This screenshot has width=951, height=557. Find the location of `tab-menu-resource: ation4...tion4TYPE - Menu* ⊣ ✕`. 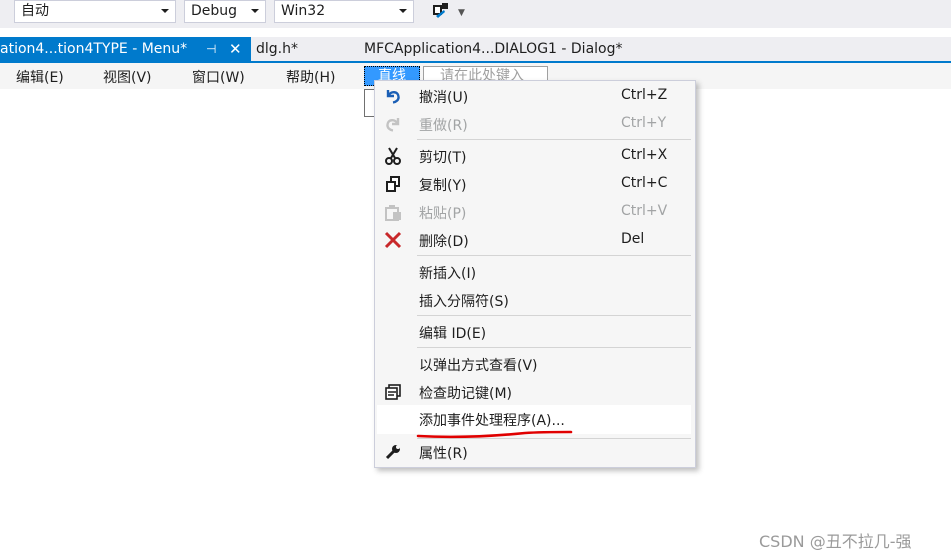

tab-menu-resource: ation4...tion4TYPE - Menu* ⊣ ✕ is located at coordinates (125, 49).